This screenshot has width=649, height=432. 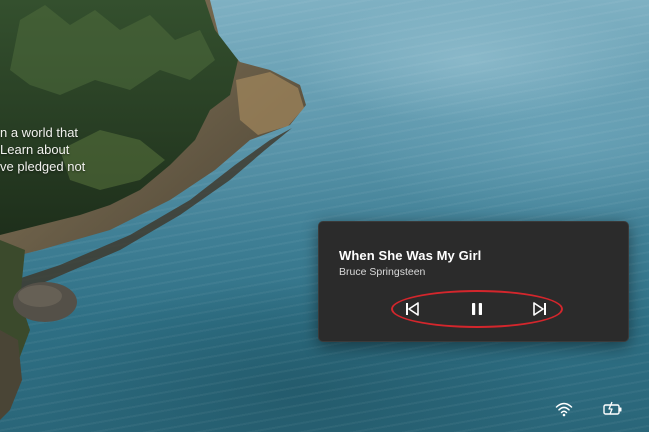 I want to click on next-track-button, so click(x=540, y=309).